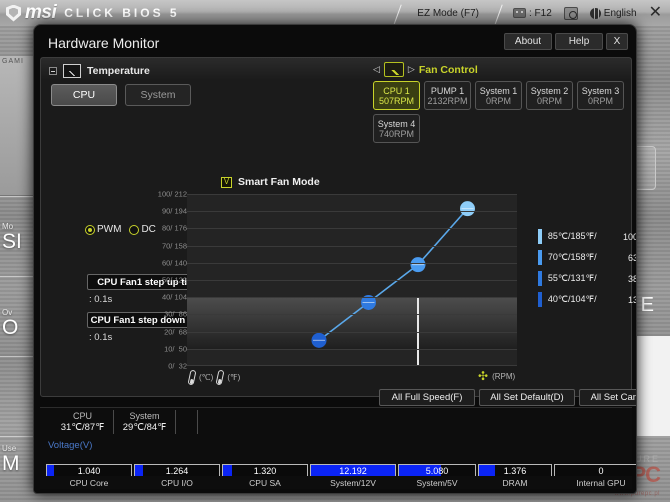 The image size is (670, 502). What do you see at coordinates (90, 229) in the screenshot?
I see `radio-pwm-dot-icon` at bounding box center [90, 229].